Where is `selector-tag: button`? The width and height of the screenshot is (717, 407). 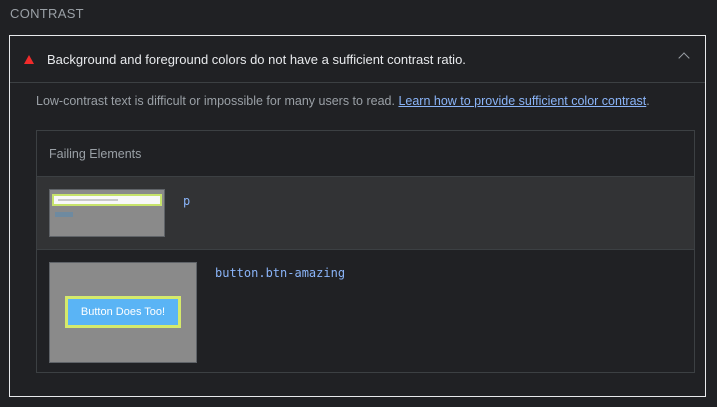
selector-tag: button is located at coordinates (237, 273).